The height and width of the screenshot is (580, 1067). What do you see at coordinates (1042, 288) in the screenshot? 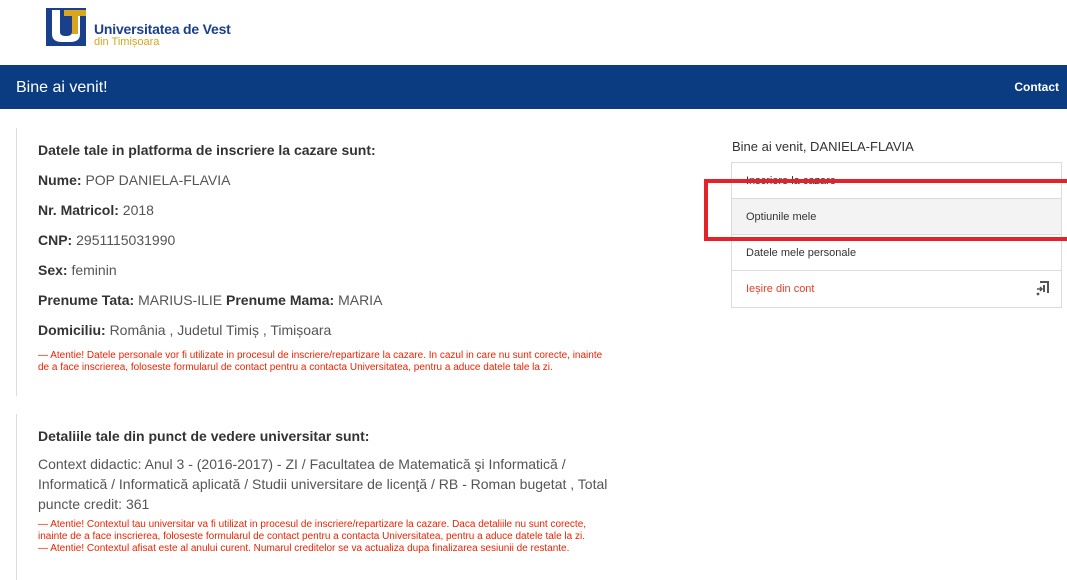
I see `logout-icon` at bounding box center [1042, 288].